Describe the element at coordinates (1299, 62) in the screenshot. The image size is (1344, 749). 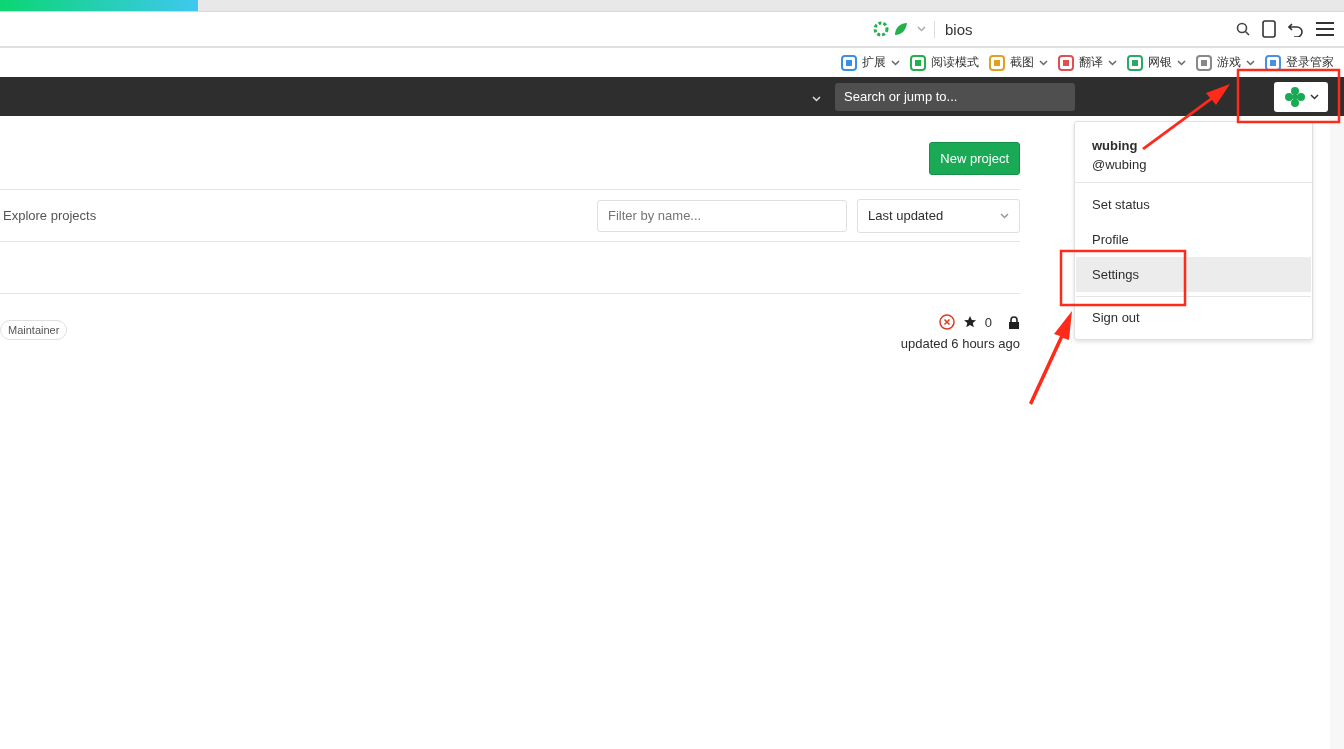
I see `bookmark-item: 登录管家` at that location.